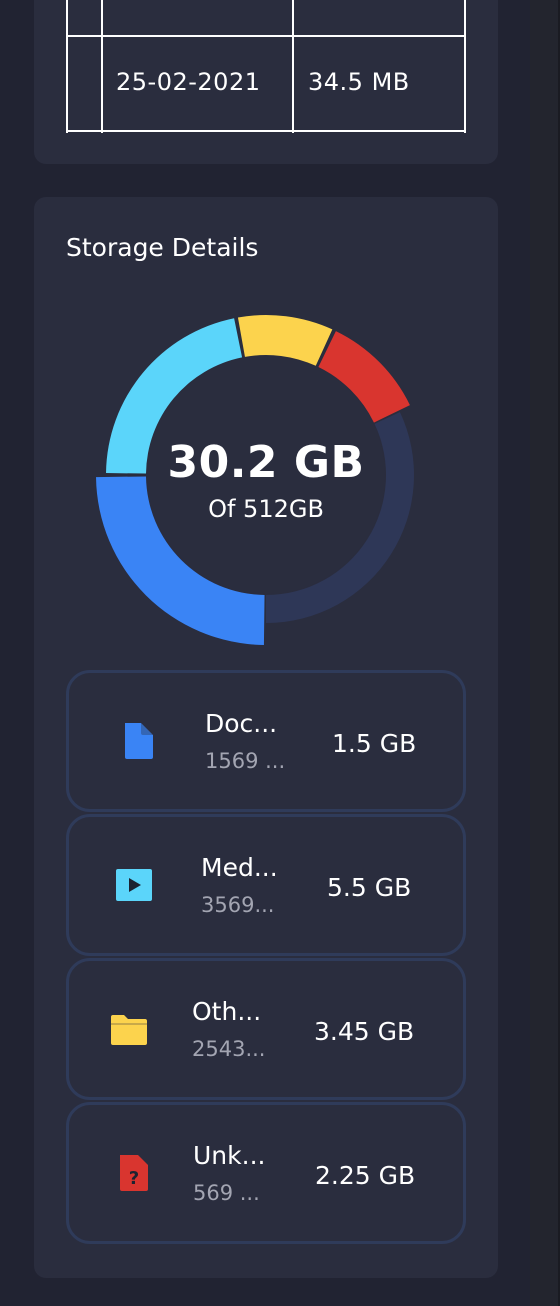  I want to click on storage-item-unknown: ? Unk... 569 ... 2.25 GB, so click(266, 1173).